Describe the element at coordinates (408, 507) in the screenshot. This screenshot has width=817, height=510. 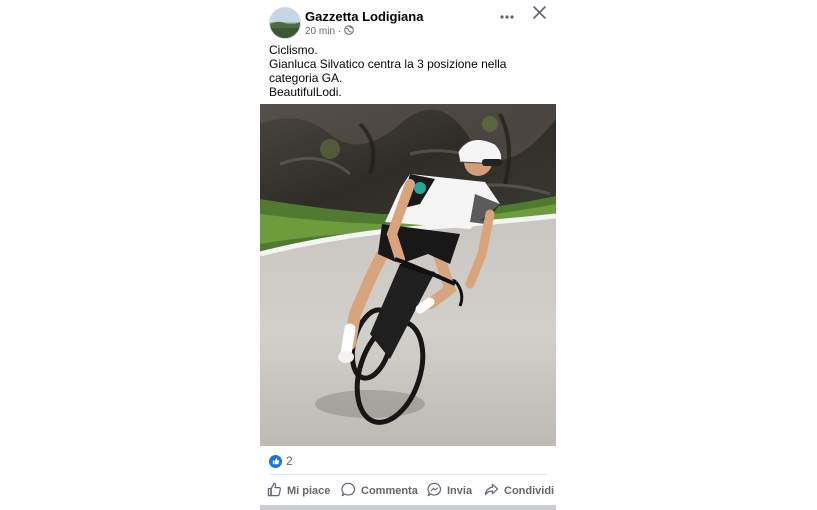
I see `scroll-edge` at that location.